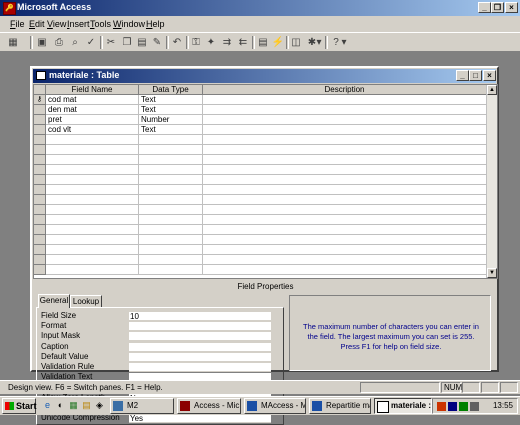 The height and width of the screenshot is (425, 520). Describe the element at coordinates (260, 8) in the screenshot. I see `app-title-bar: 🔑 Microsoft Access _ ❐ ×` at that location.